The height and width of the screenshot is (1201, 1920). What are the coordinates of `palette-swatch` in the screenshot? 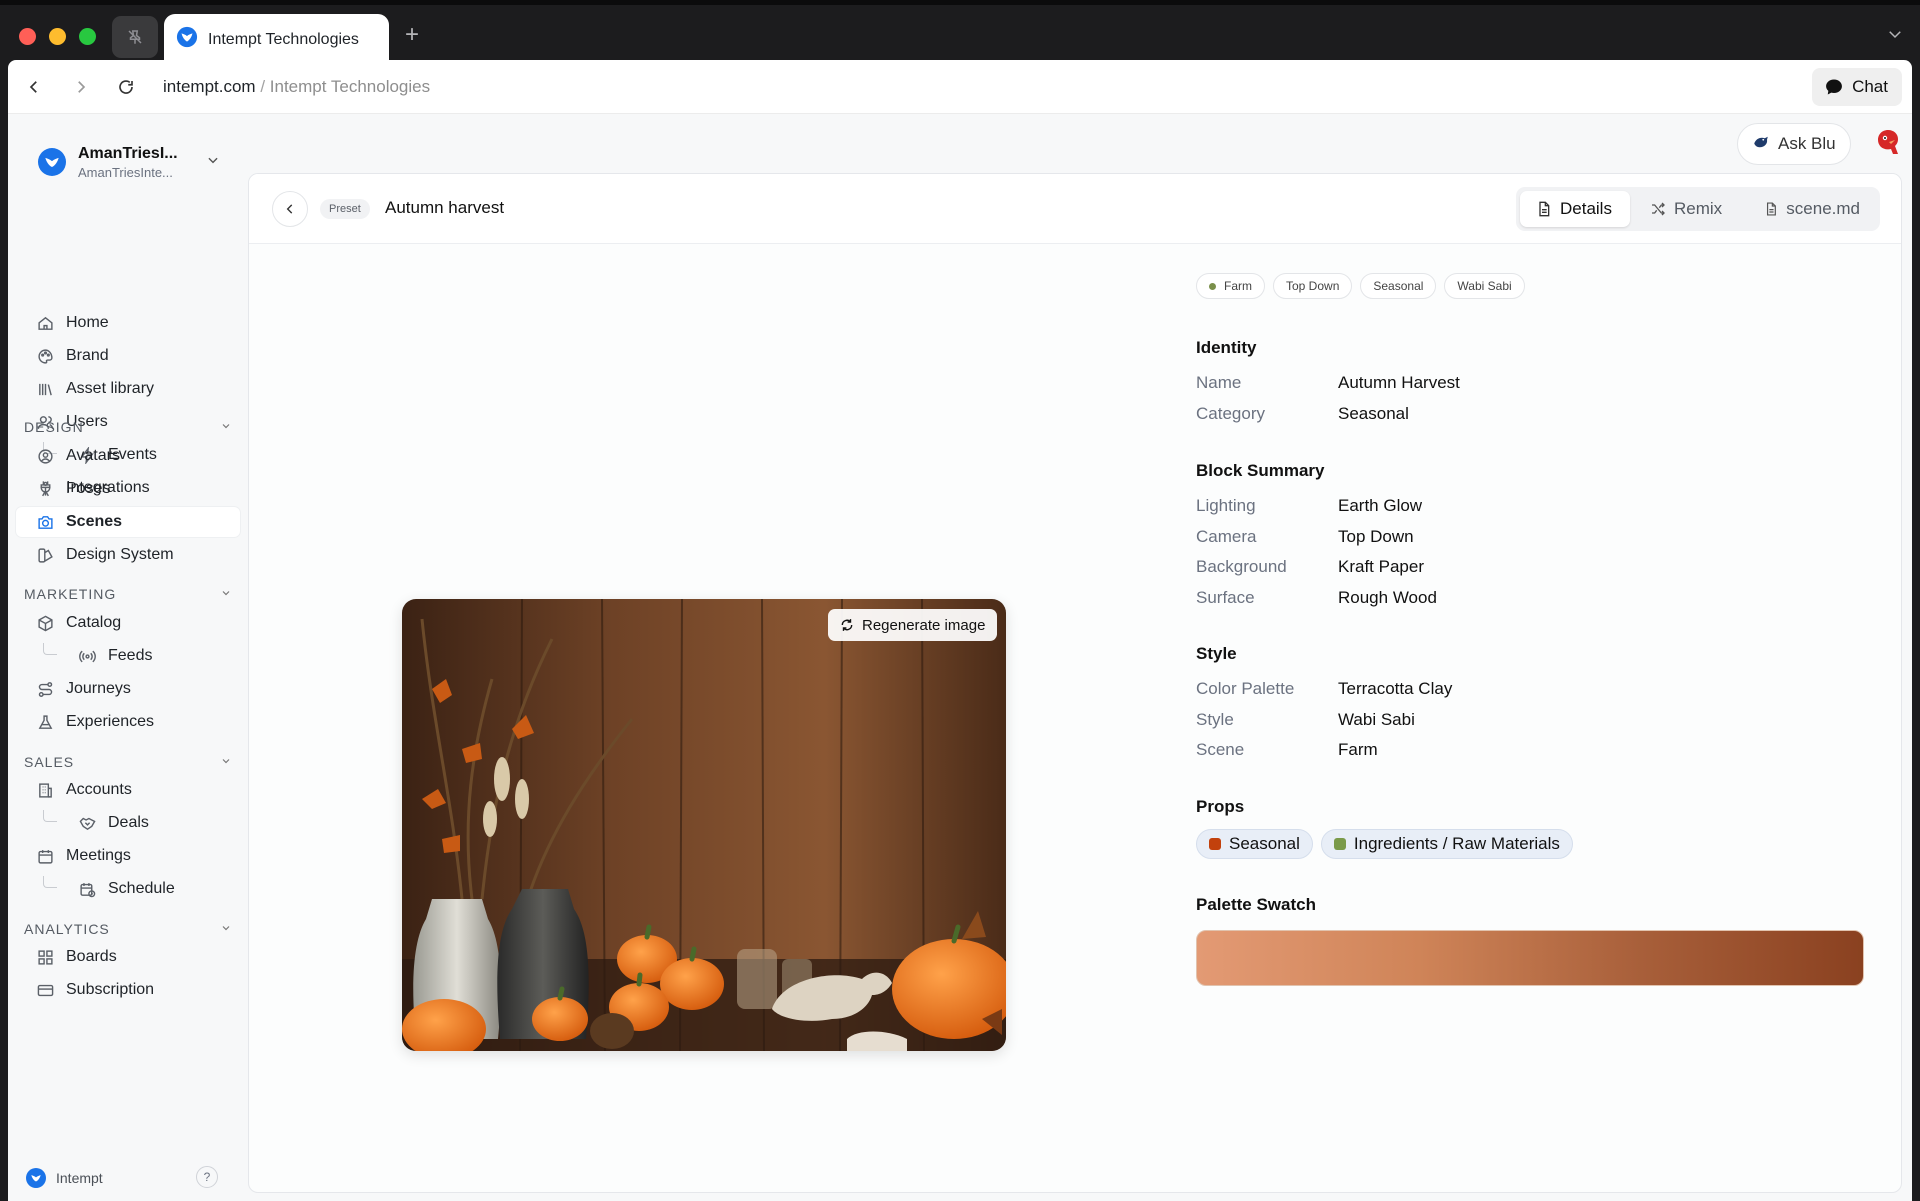 It's located at (1530, 958).